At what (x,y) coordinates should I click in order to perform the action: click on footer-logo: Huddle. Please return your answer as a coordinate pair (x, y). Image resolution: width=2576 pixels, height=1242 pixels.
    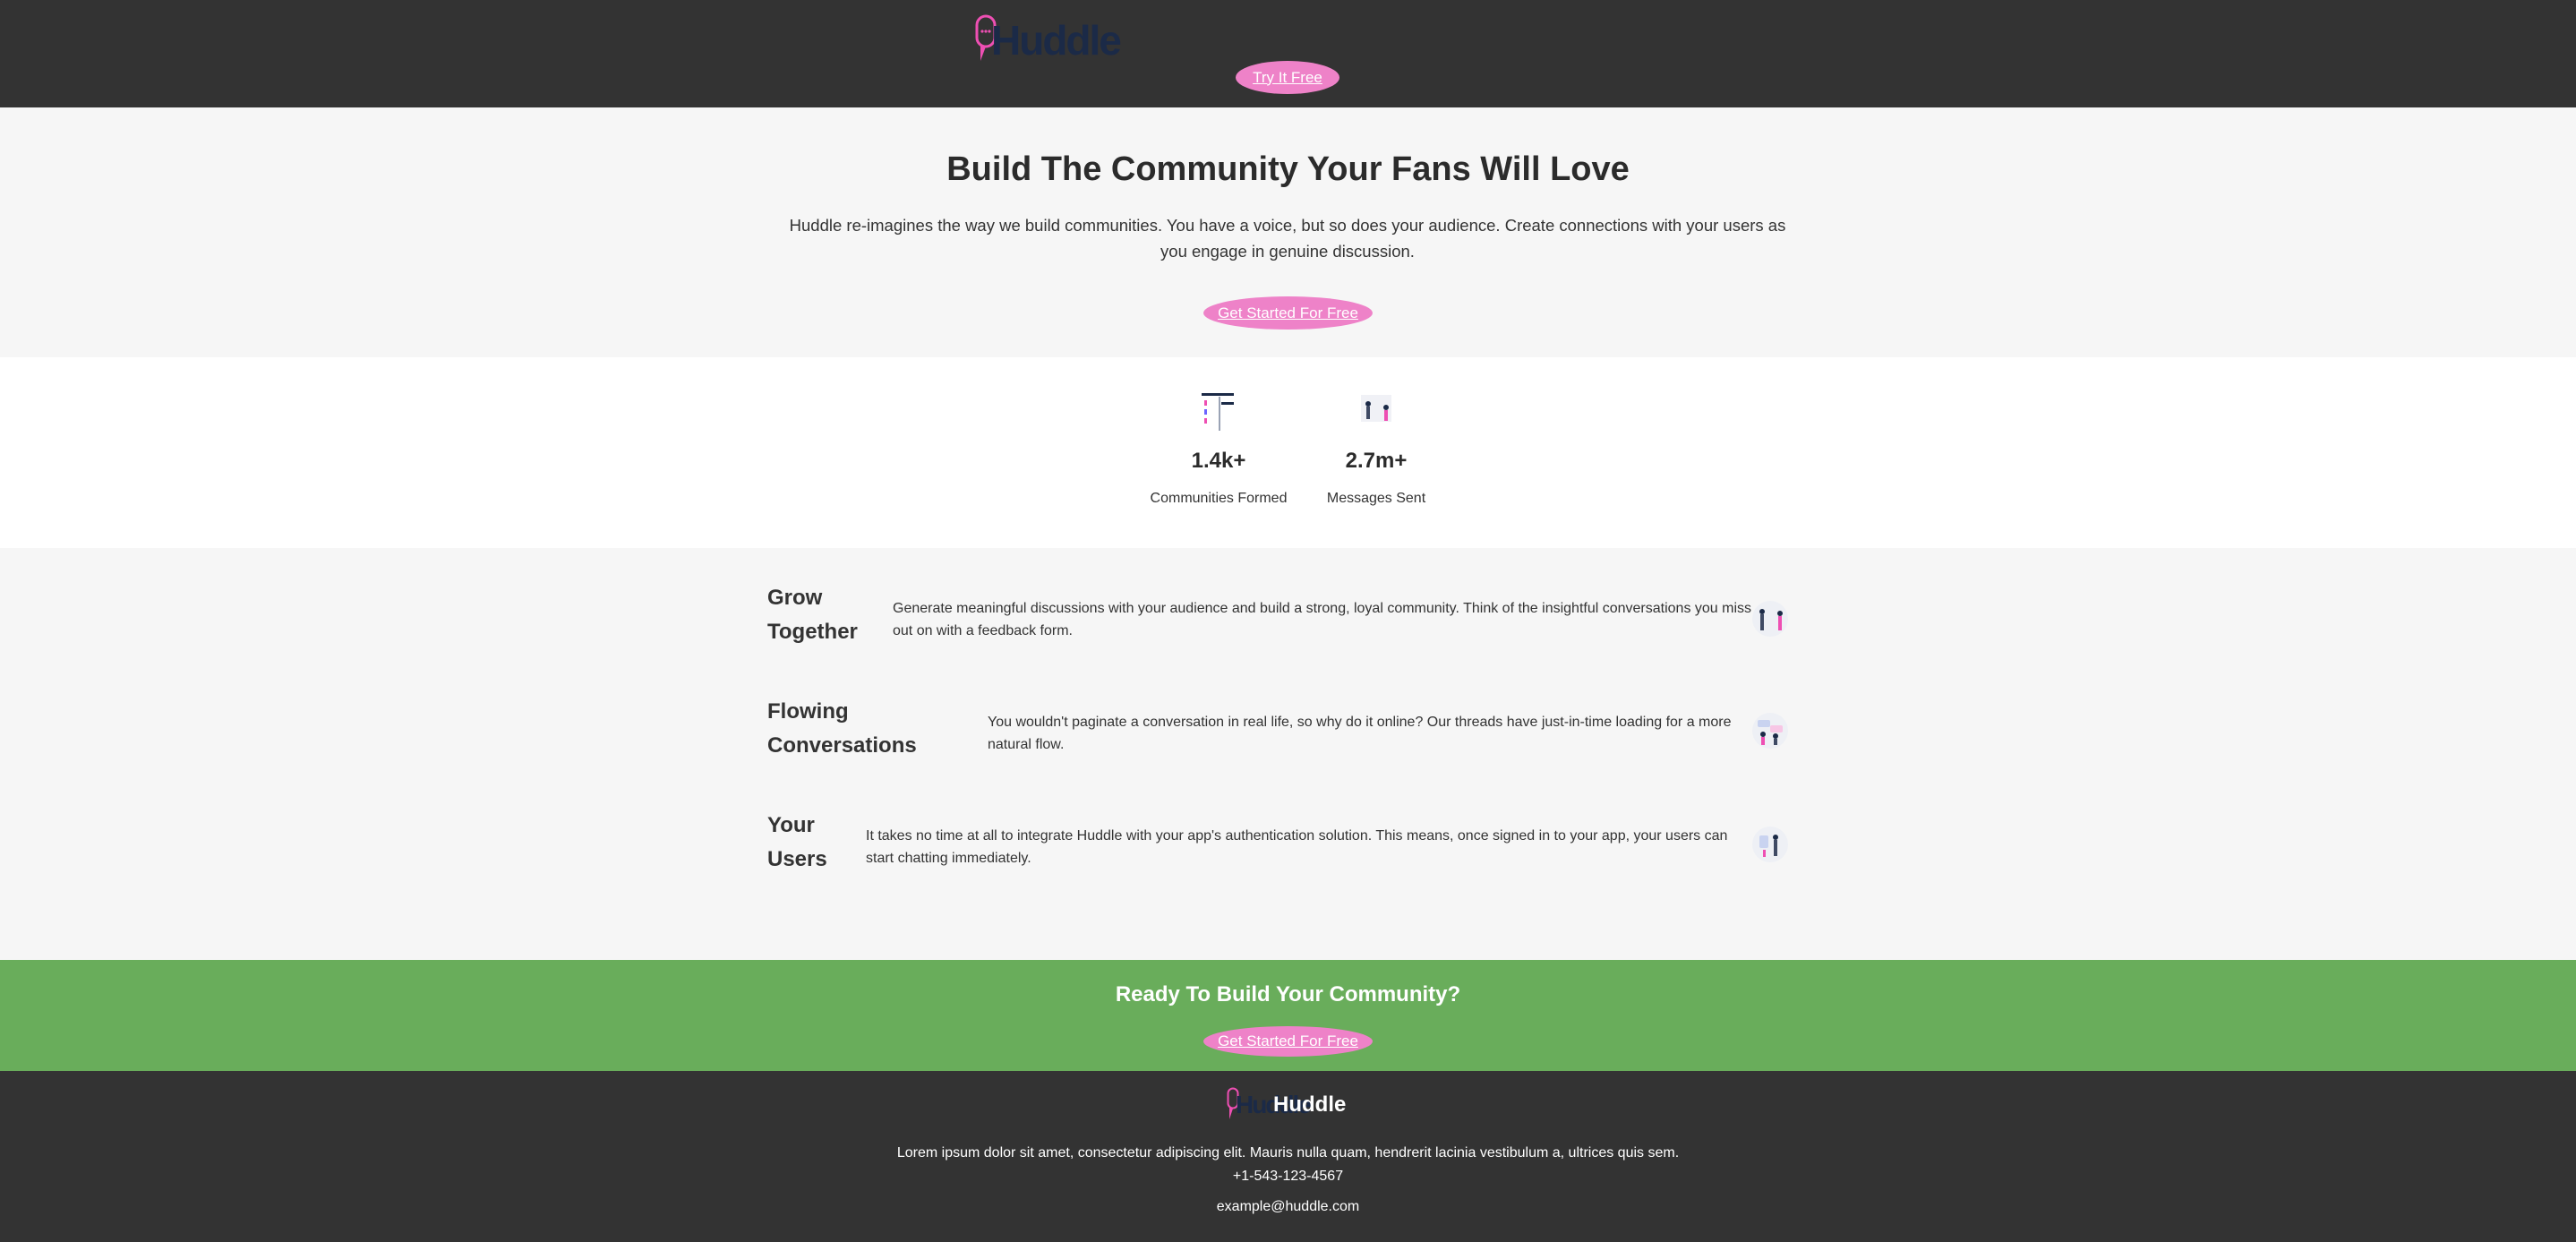
    Looking at the image, I should click on (1269, 1105).